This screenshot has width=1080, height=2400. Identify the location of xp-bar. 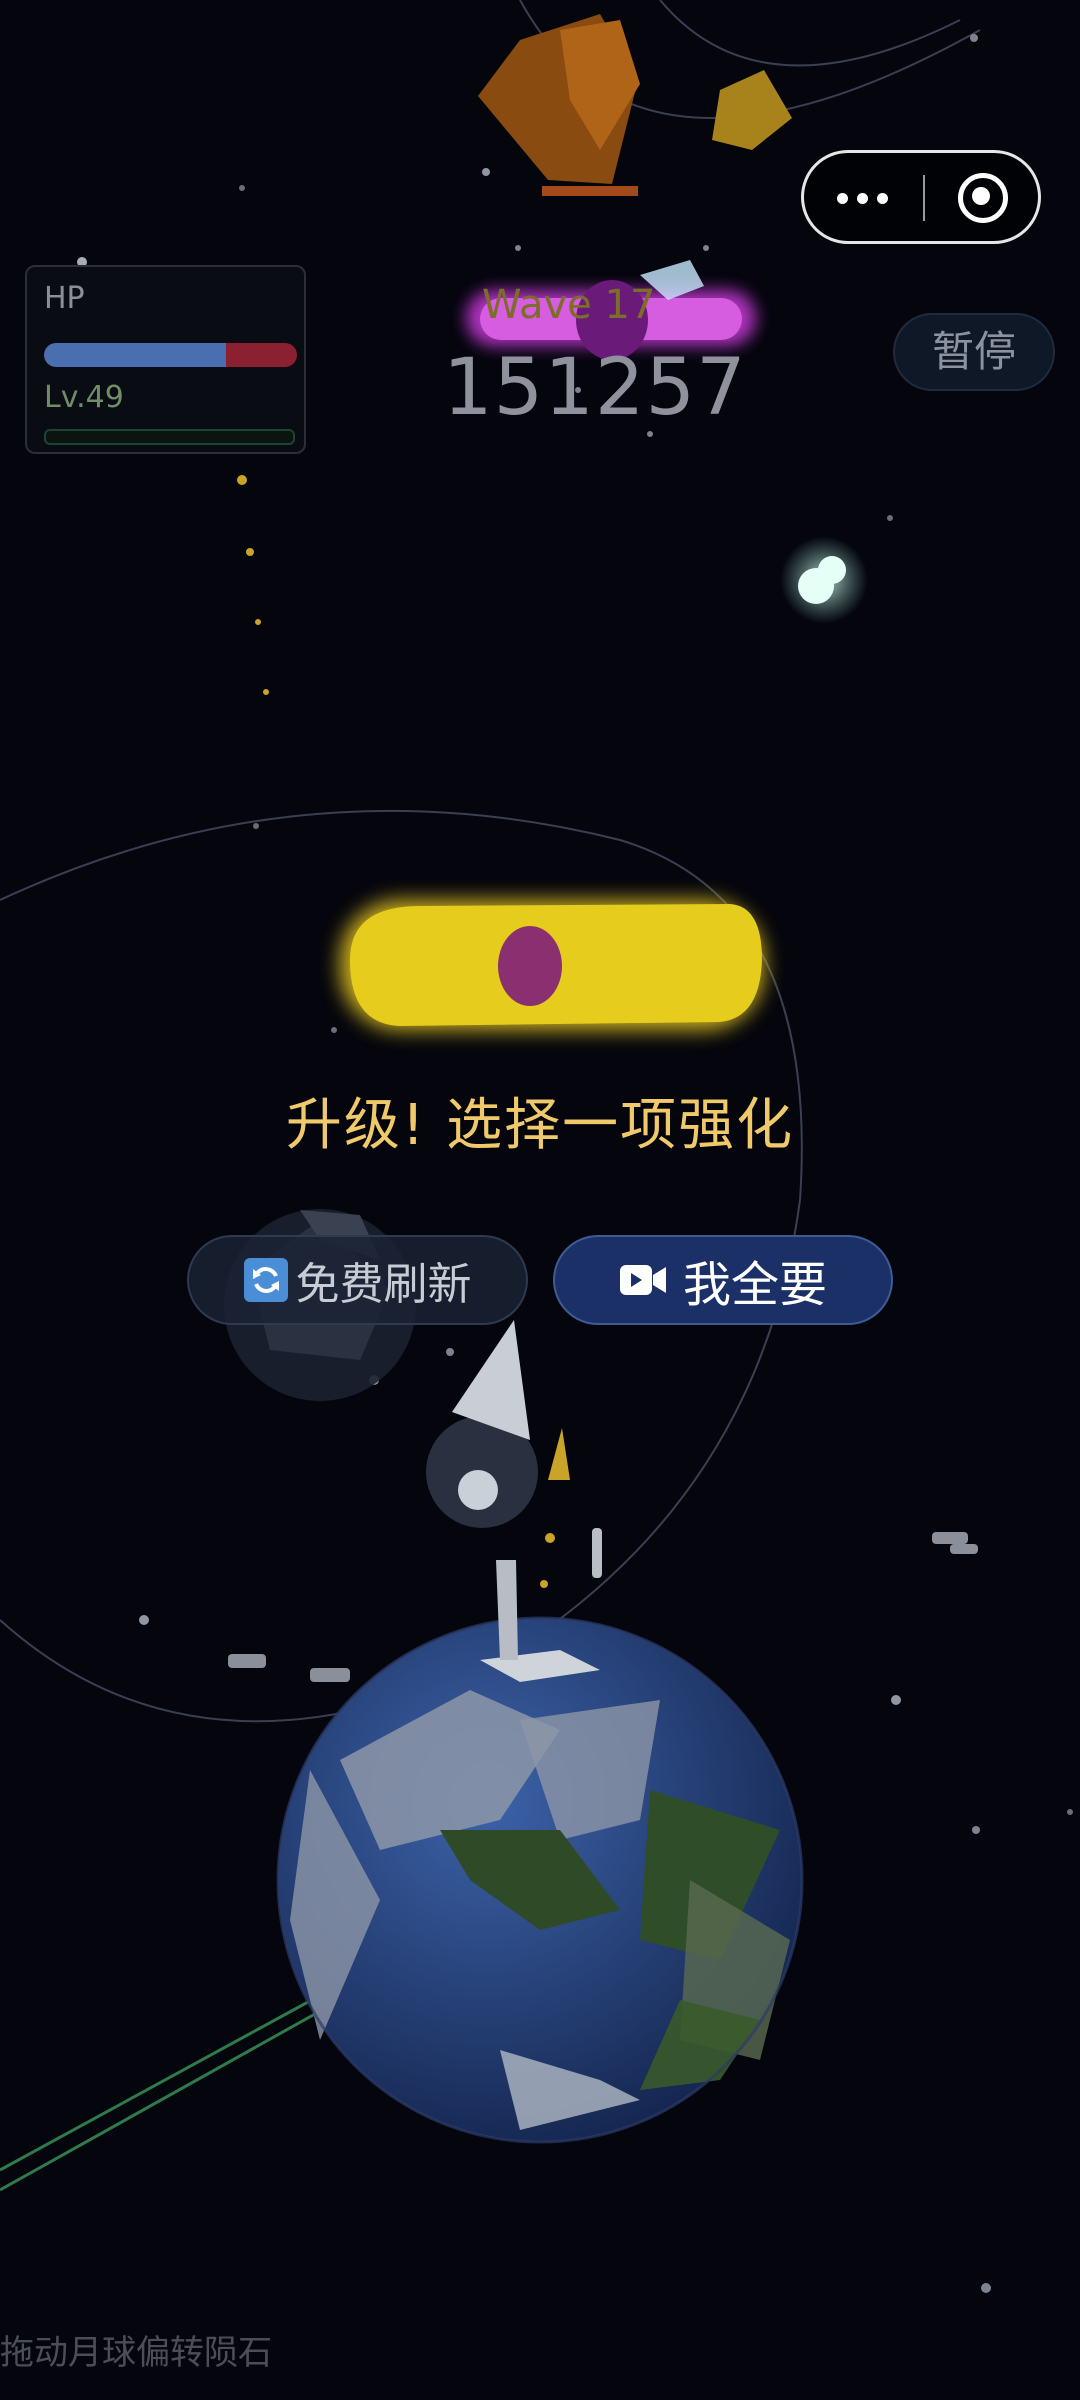
(169, 437).